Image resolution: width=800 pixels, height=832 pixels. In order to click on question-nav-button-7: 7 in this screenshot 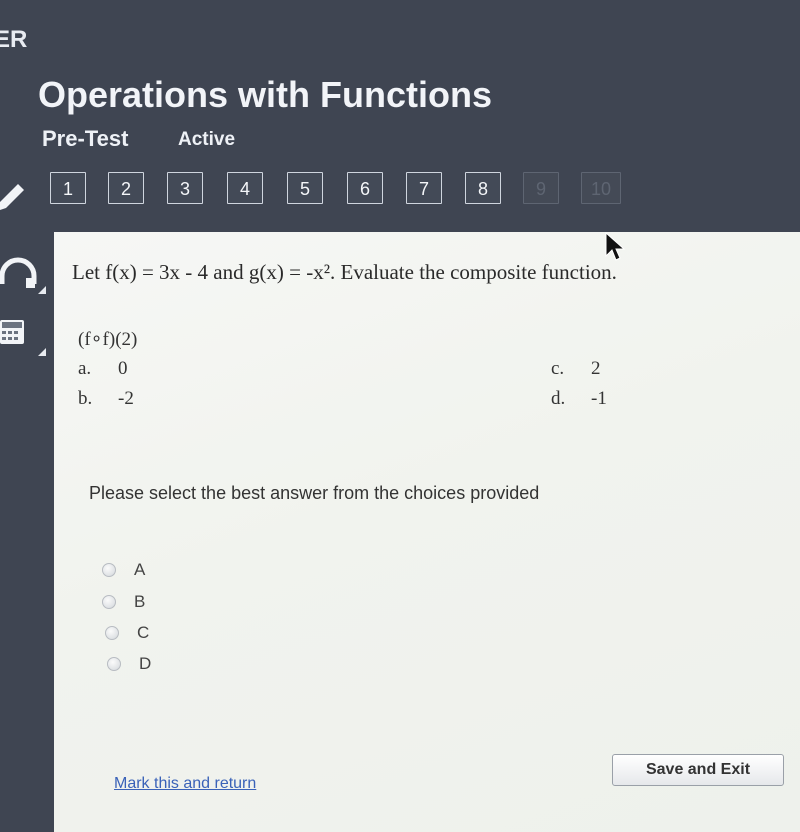, I will do `click(424, 188)`.